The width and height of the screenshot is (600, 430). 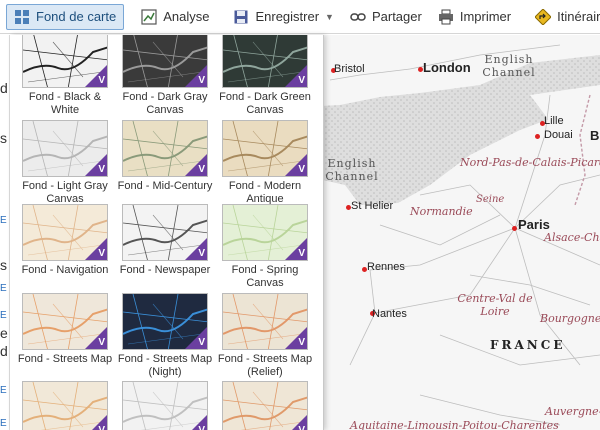 I want to click on basemap-label: Fond - Dark Gray Canvas, so click(x=165, y=103).